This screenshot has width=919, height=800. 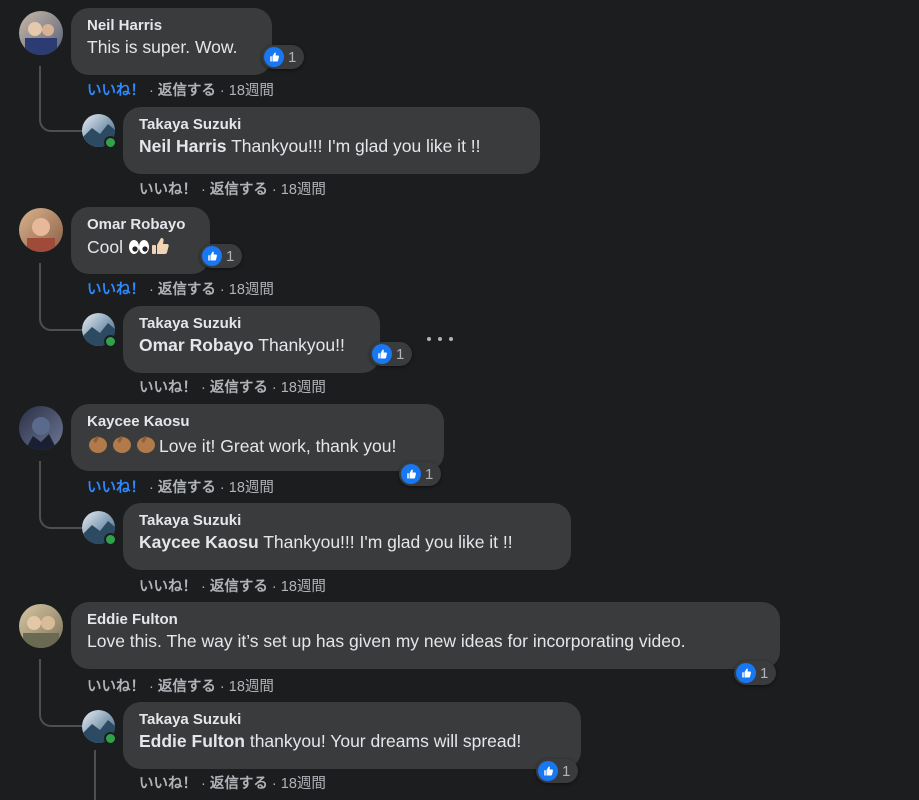 What do you see at coordinates (440, 339) in the screenshot?
I see `more-options-icon` at bounding box center [440, 339].